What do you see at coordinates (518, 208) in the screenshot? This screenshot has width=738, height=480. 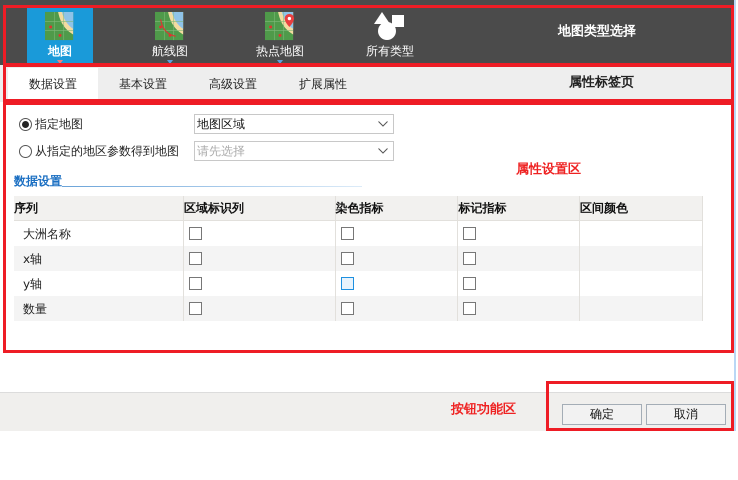 I see `column-header: 标记指标` at bounding box center [518, 208].